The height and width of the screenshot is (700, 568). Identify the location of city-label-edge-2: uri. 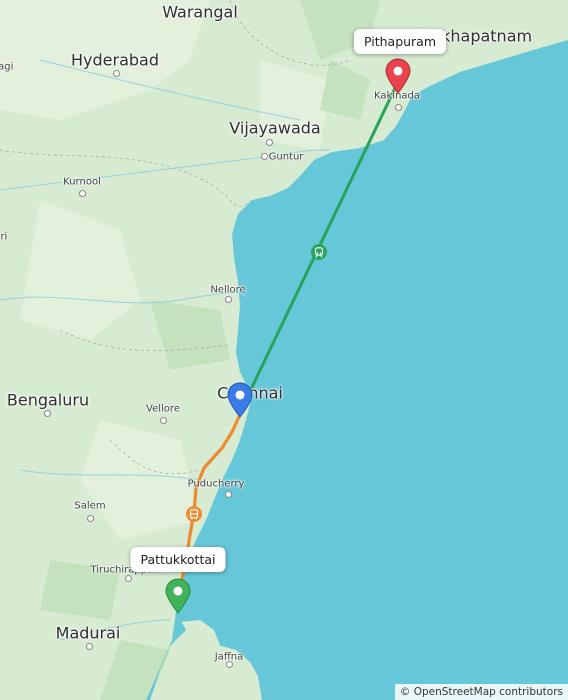
(4, 237).